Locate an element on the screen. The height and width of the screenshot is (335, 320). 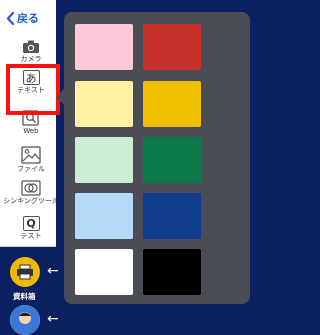
tool-camera: カメラ is located at coordinates (31, 52).